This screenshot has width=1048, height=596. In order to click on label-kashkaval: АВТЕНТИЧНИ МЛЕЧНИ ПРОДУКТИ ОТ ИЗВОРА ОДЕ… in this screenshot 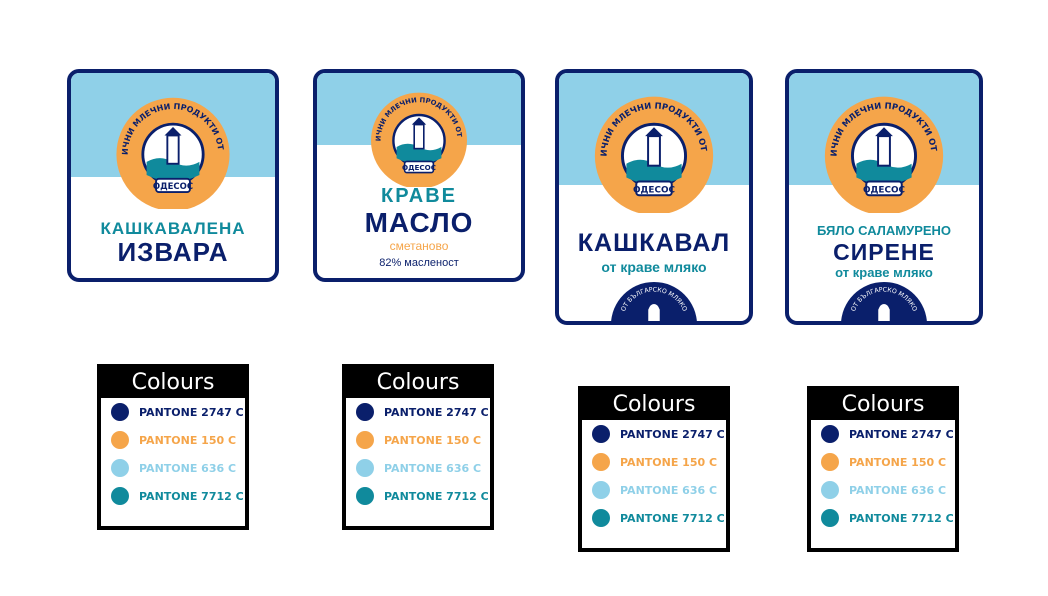, I will do `click(654, 197)`.